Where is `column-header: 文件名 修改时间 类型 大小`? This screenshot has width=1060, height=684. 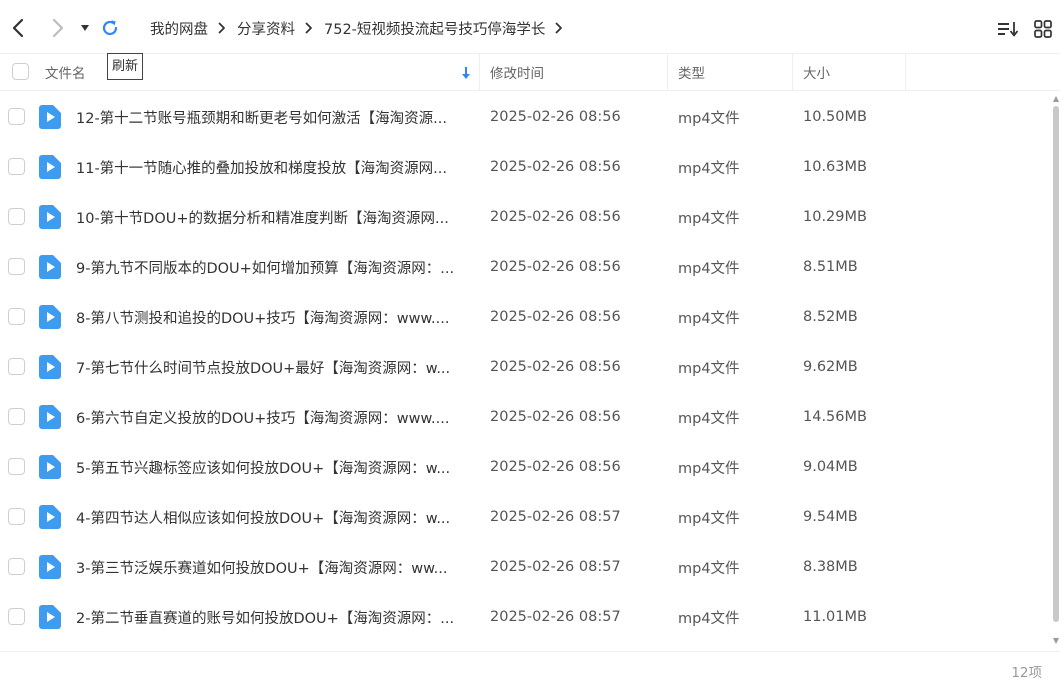
column-header: 文件名 修改时间 类型 大小 is located at coordinates (530, 72).